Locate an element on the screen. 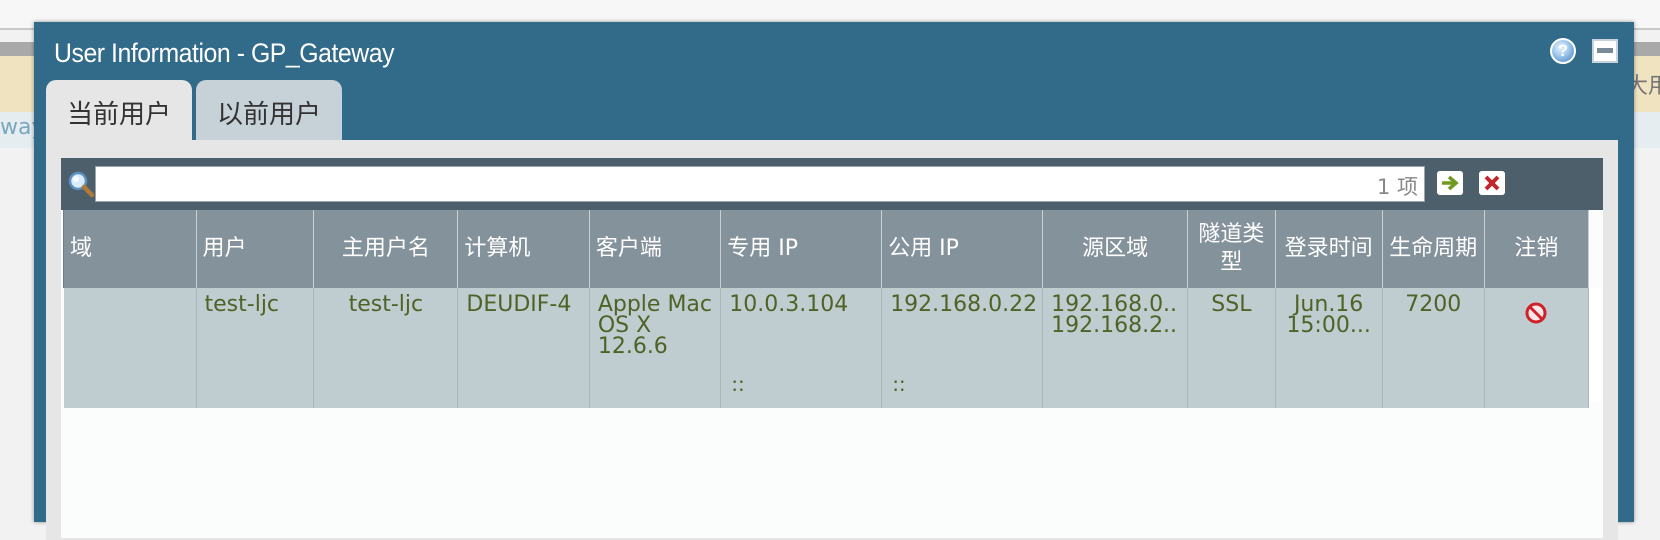  cell-primary-username: test-ljc is located at coordinates (386, 348).